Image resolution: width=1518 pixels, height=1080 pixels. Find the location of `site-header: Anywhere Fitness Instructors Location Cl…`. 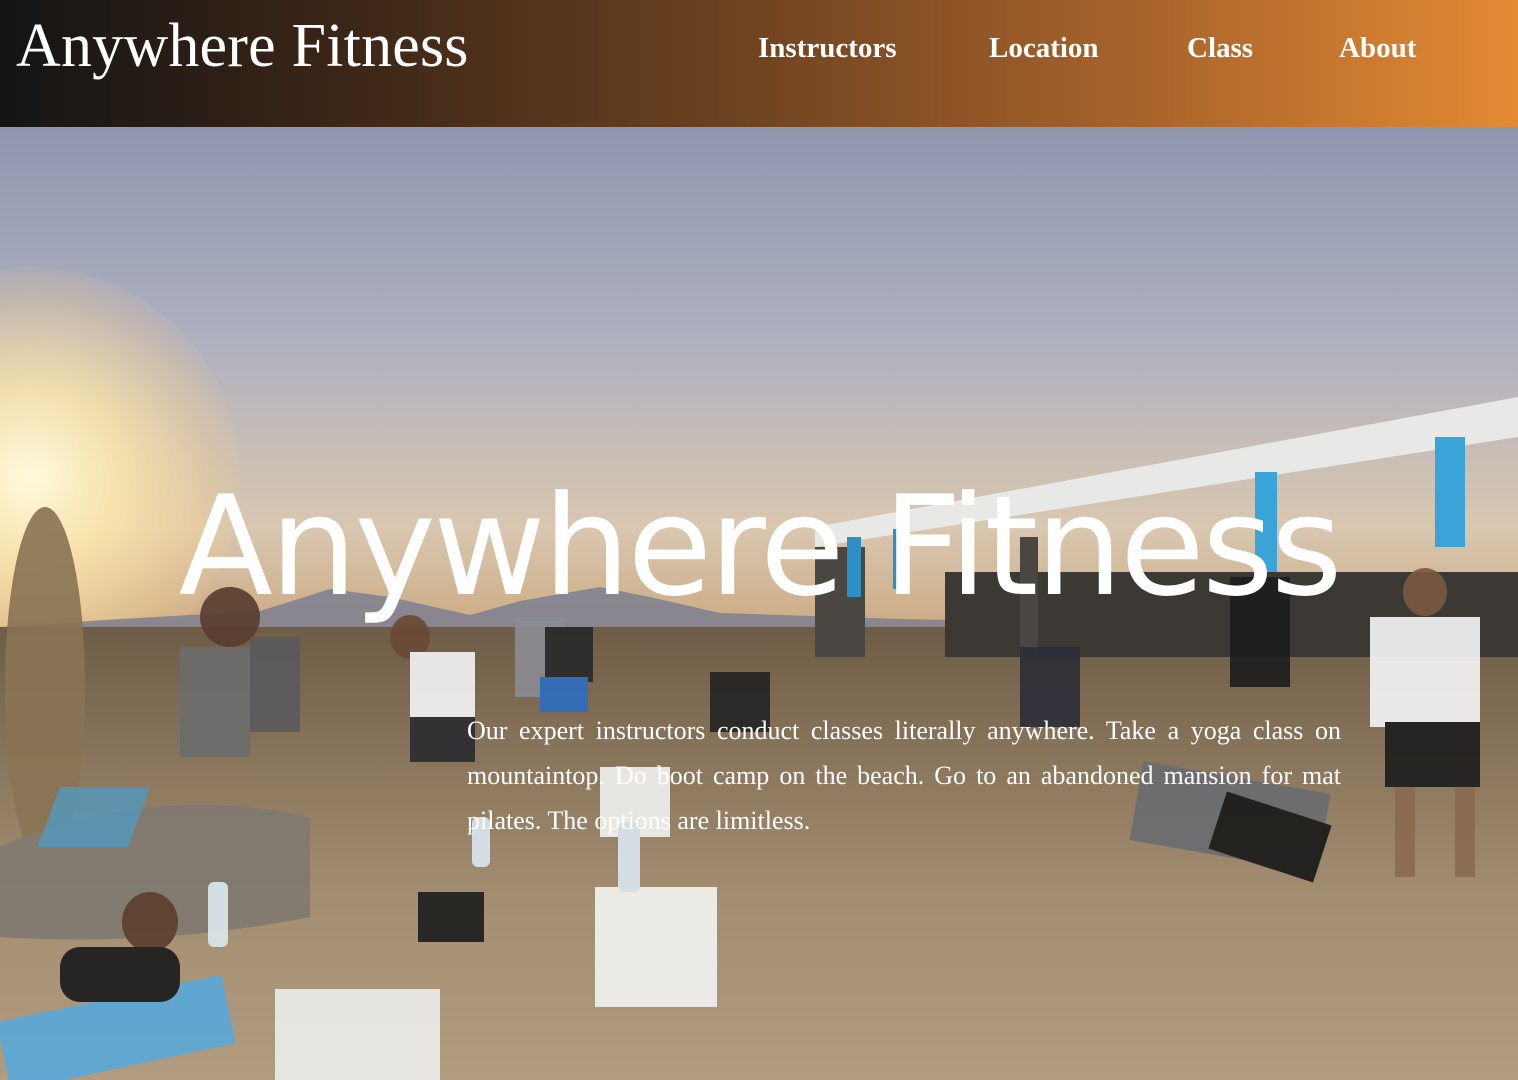

site-header: Anywhere Fitness Instructors Location Cl… is located at coordinates (759, 63).